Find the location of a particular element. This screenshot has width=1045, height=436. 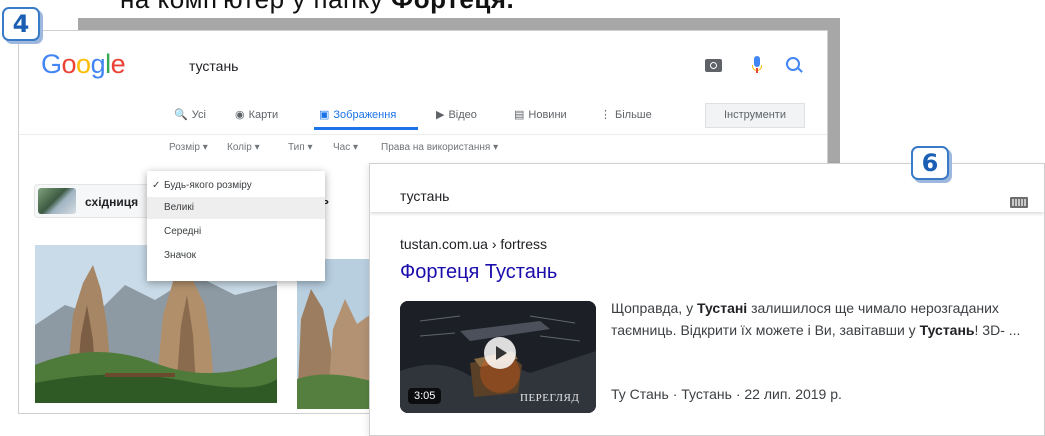

menu-item-any-size: ✓ Будь-якого розміру is located at coordinates (236, 186).